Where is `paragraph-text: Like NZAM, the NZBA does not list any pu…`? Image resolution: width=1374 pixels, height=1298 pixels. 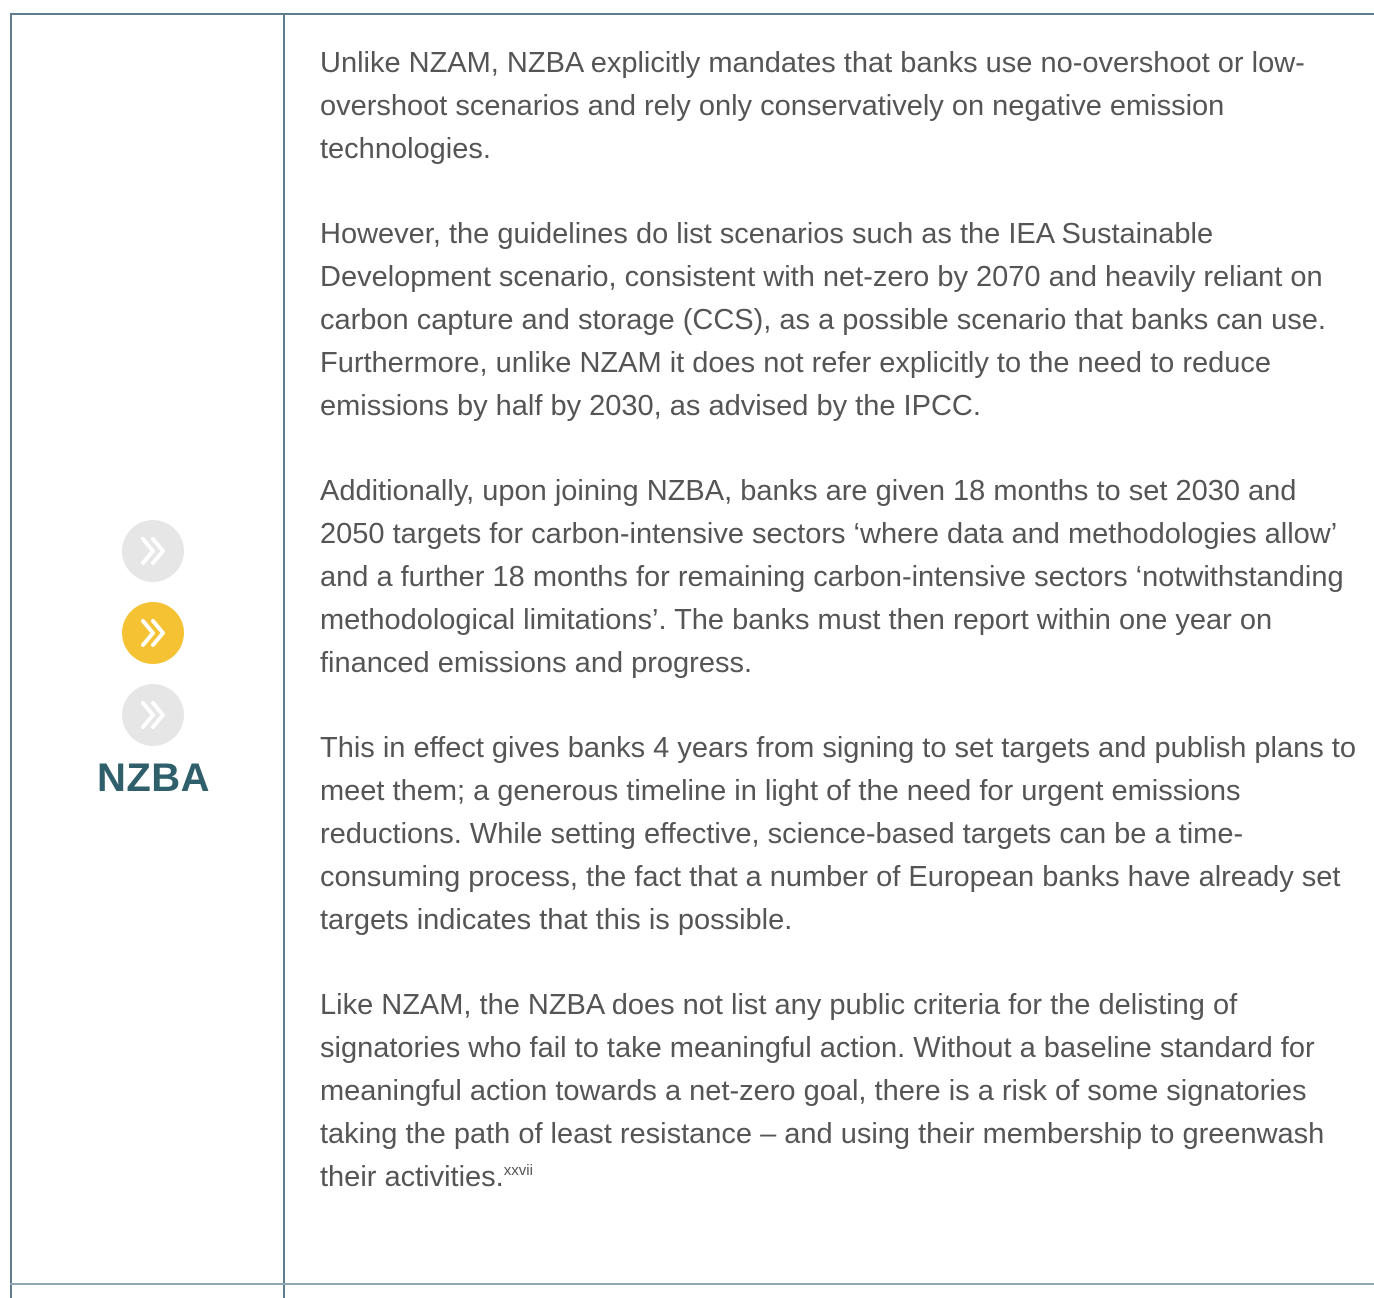
paragraph-text: Like NZAM, the NZBA does not list any pu… is located at coordinates (822, 1091).